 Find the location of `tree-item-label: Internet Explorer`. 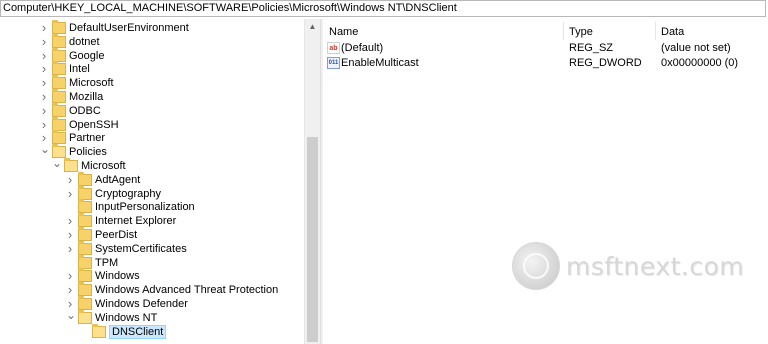

tree-item-label: Internet Explorer is located at coordinates (136, 221).